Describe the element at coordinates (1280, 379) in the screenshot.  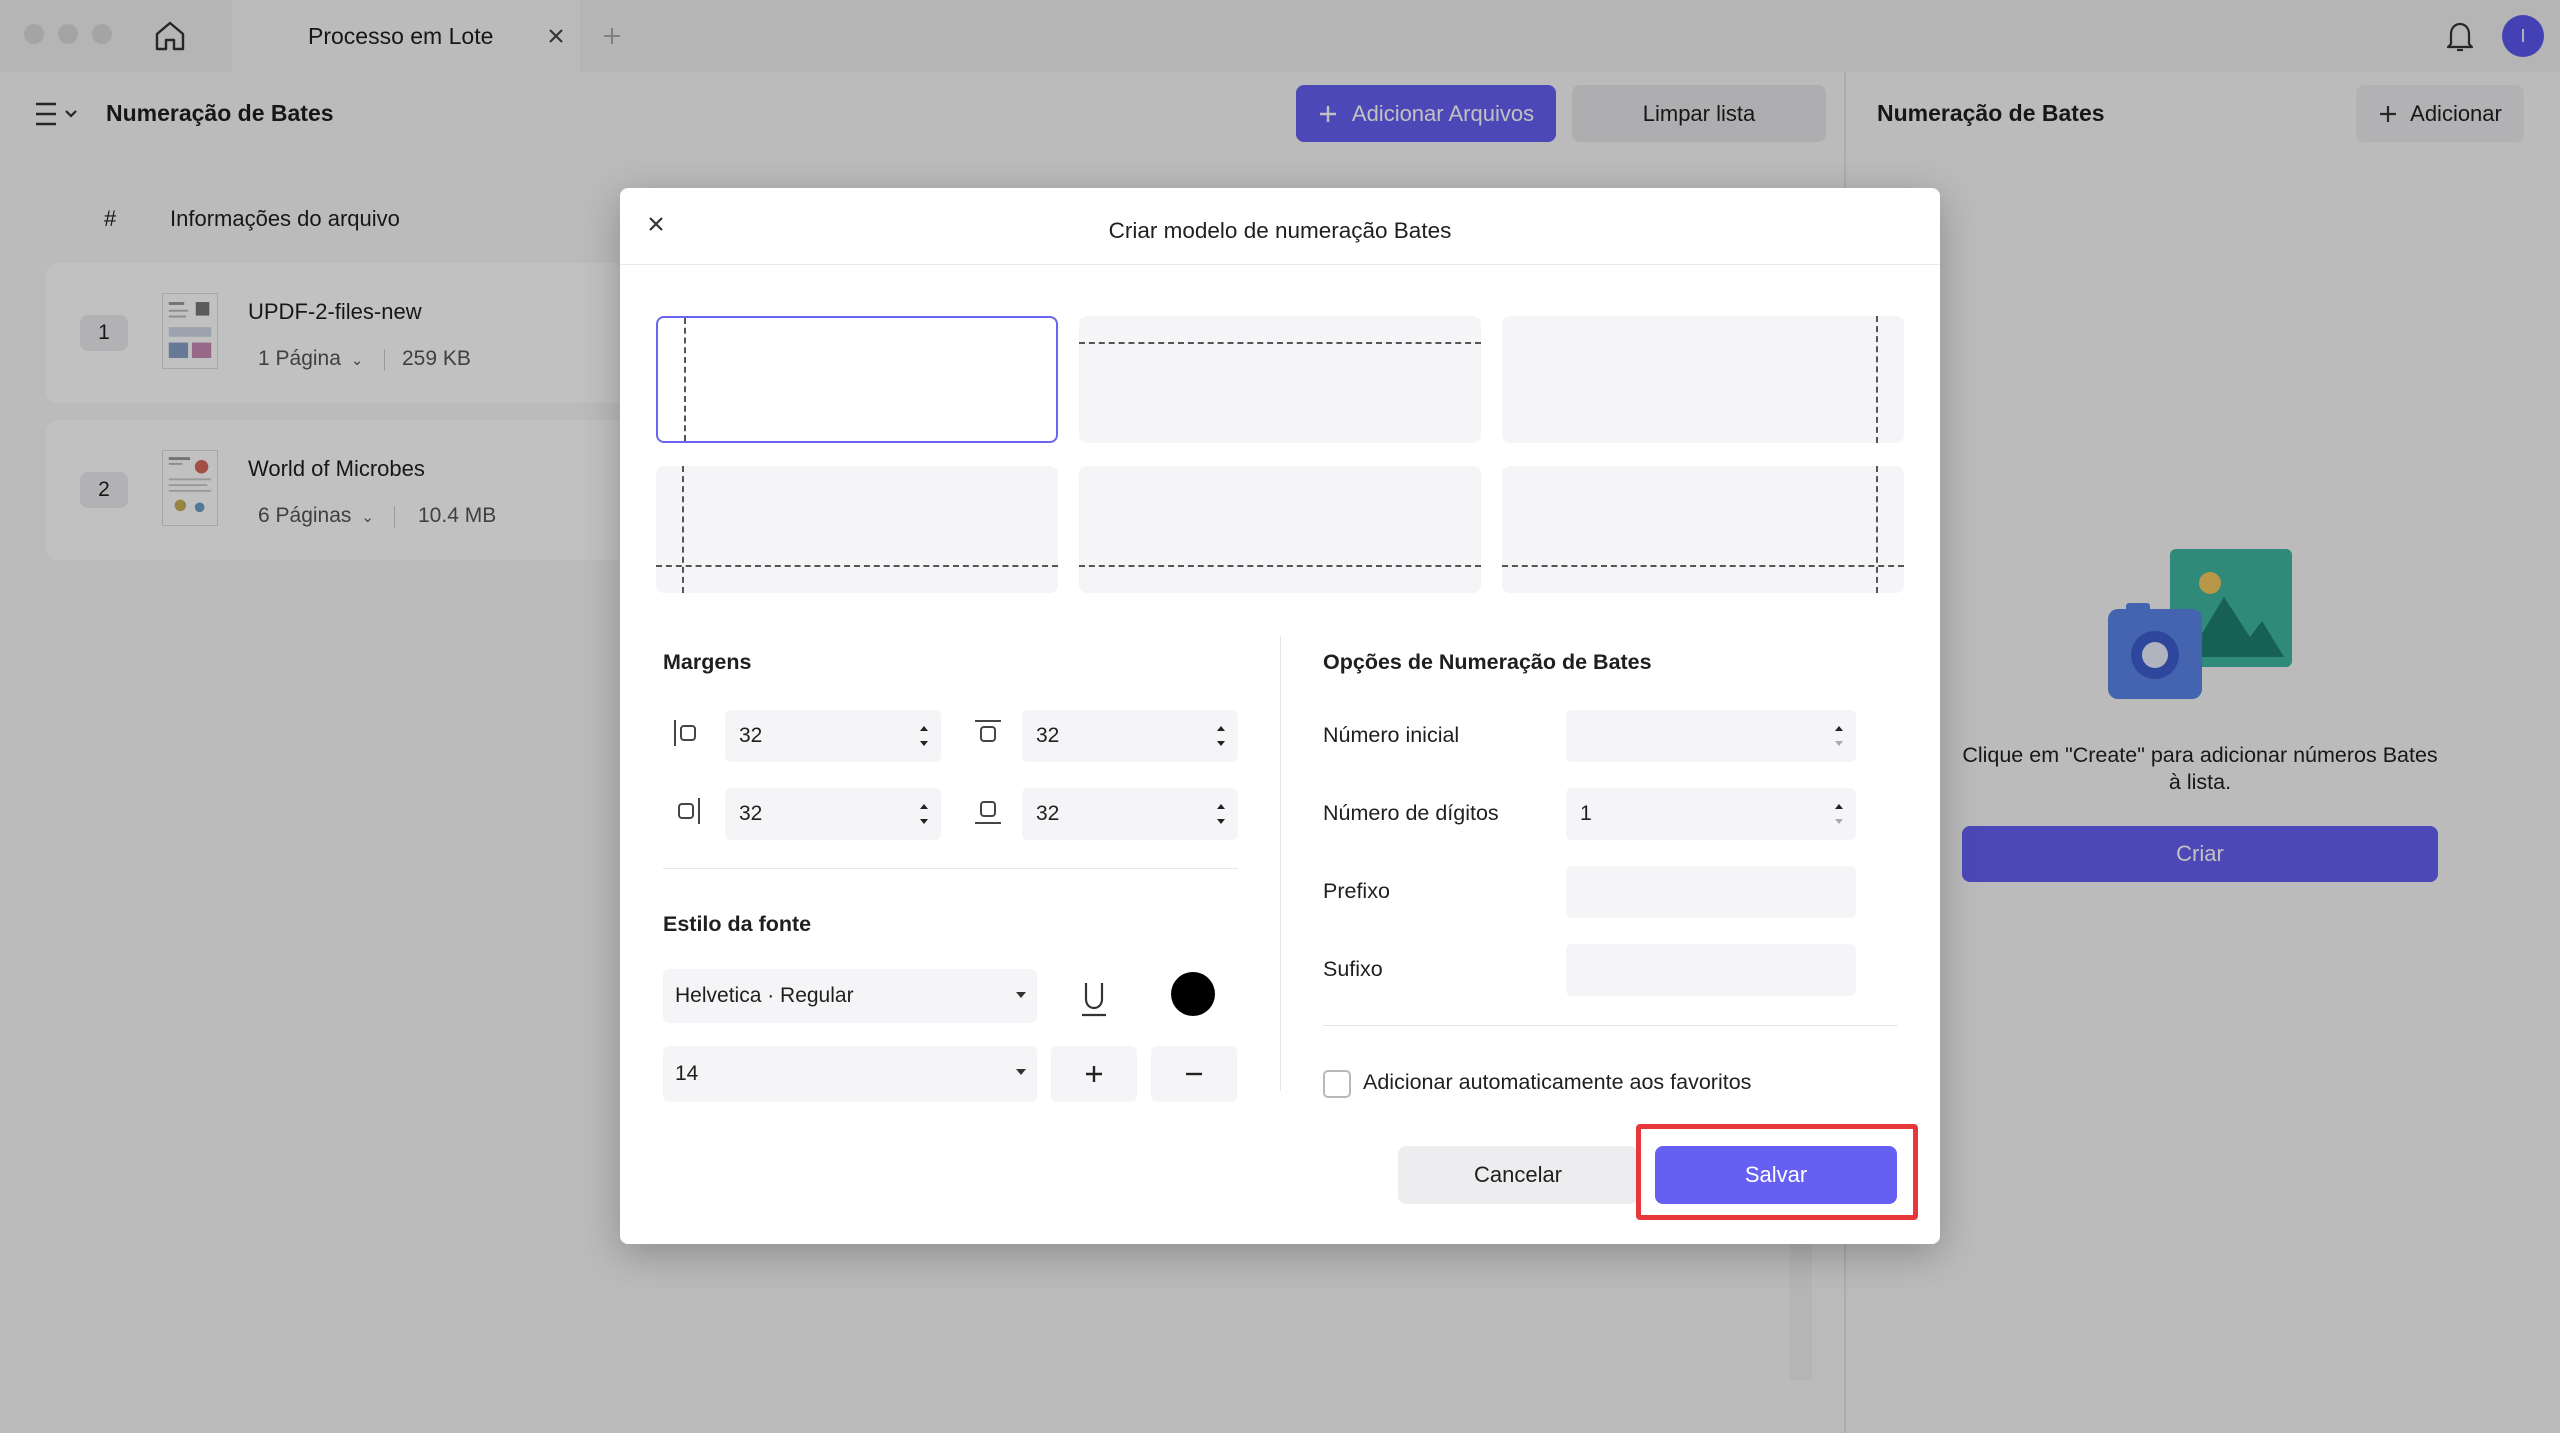
I see `position-top-center` at that location.